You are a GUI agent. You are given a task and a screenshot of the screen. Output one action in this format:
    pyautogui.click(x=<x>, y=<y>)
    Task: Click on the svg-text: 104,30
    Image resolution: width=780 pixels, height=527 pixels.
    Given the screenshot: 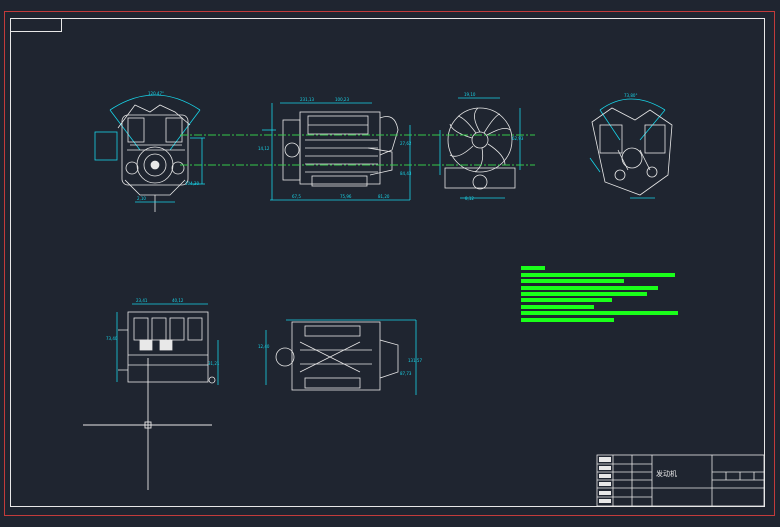 What is the action you would take?
    pyautogui.click(x=192, y=183)
    